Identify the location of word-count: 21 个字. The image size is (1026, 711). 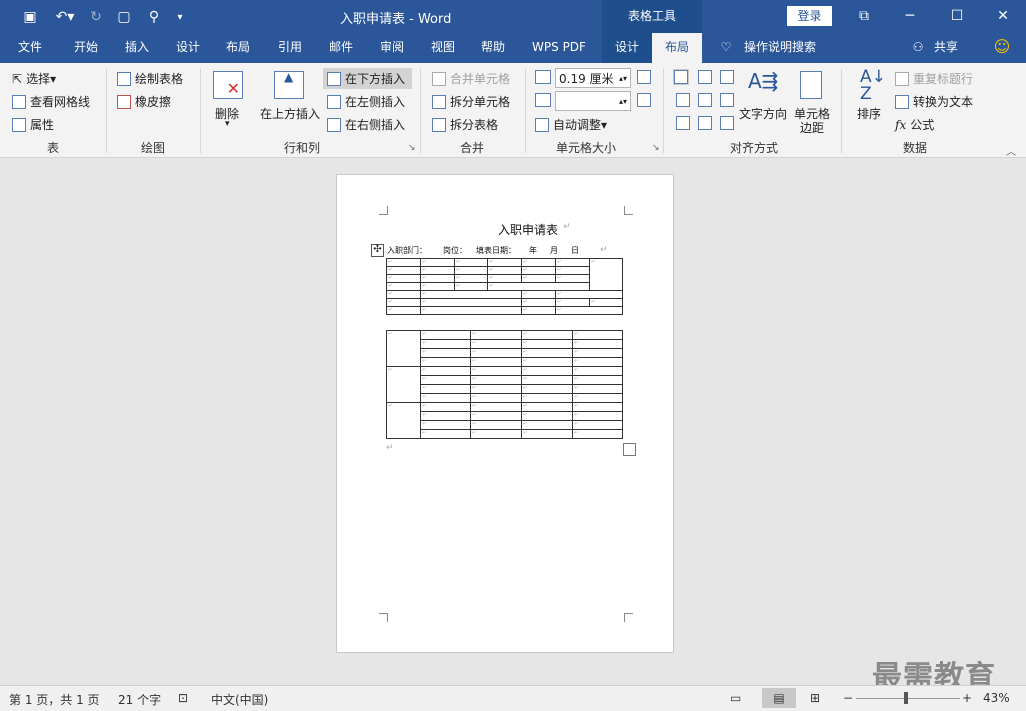
(139, 699).